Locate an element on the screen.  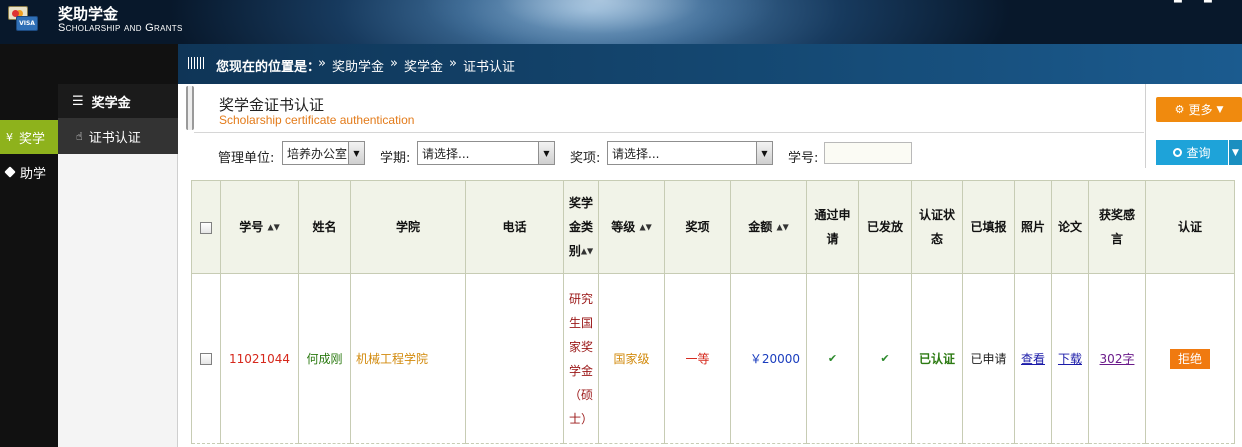
breadcrumb-item-scholarship: 奖学金 is located at coordinates (423, 65).